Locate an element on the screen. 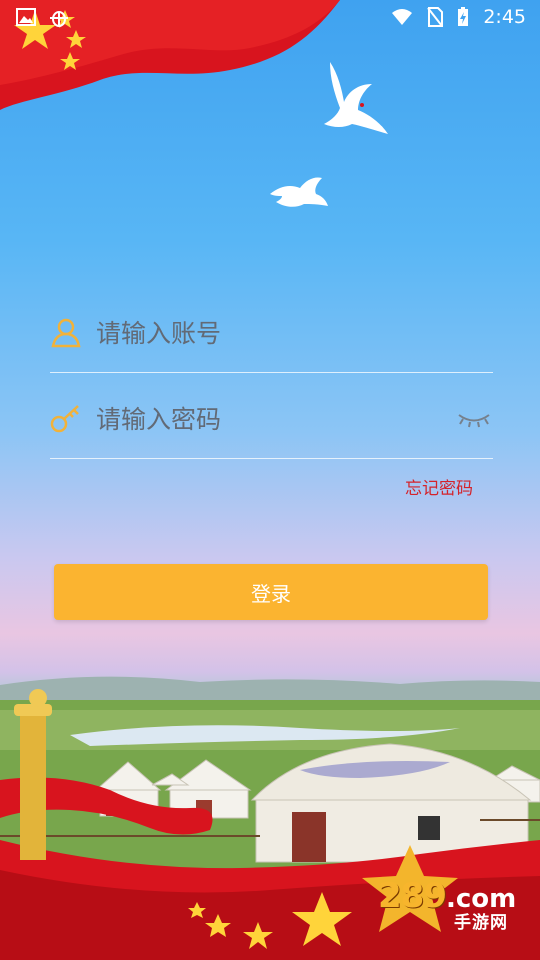  user-icon is located at coordinates (66, 333).